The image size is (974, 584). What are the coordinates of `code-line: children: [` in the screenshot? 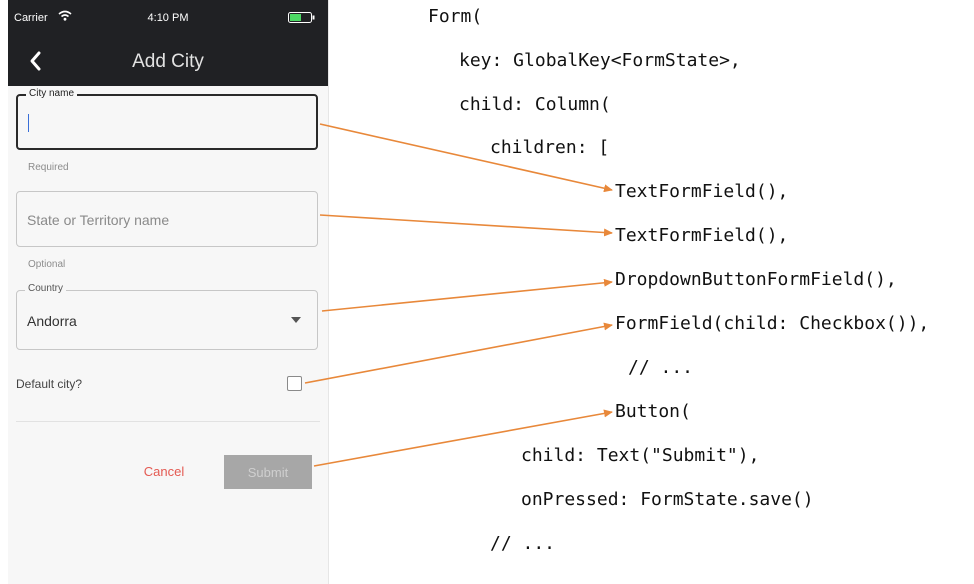 It's located at (550, 147).